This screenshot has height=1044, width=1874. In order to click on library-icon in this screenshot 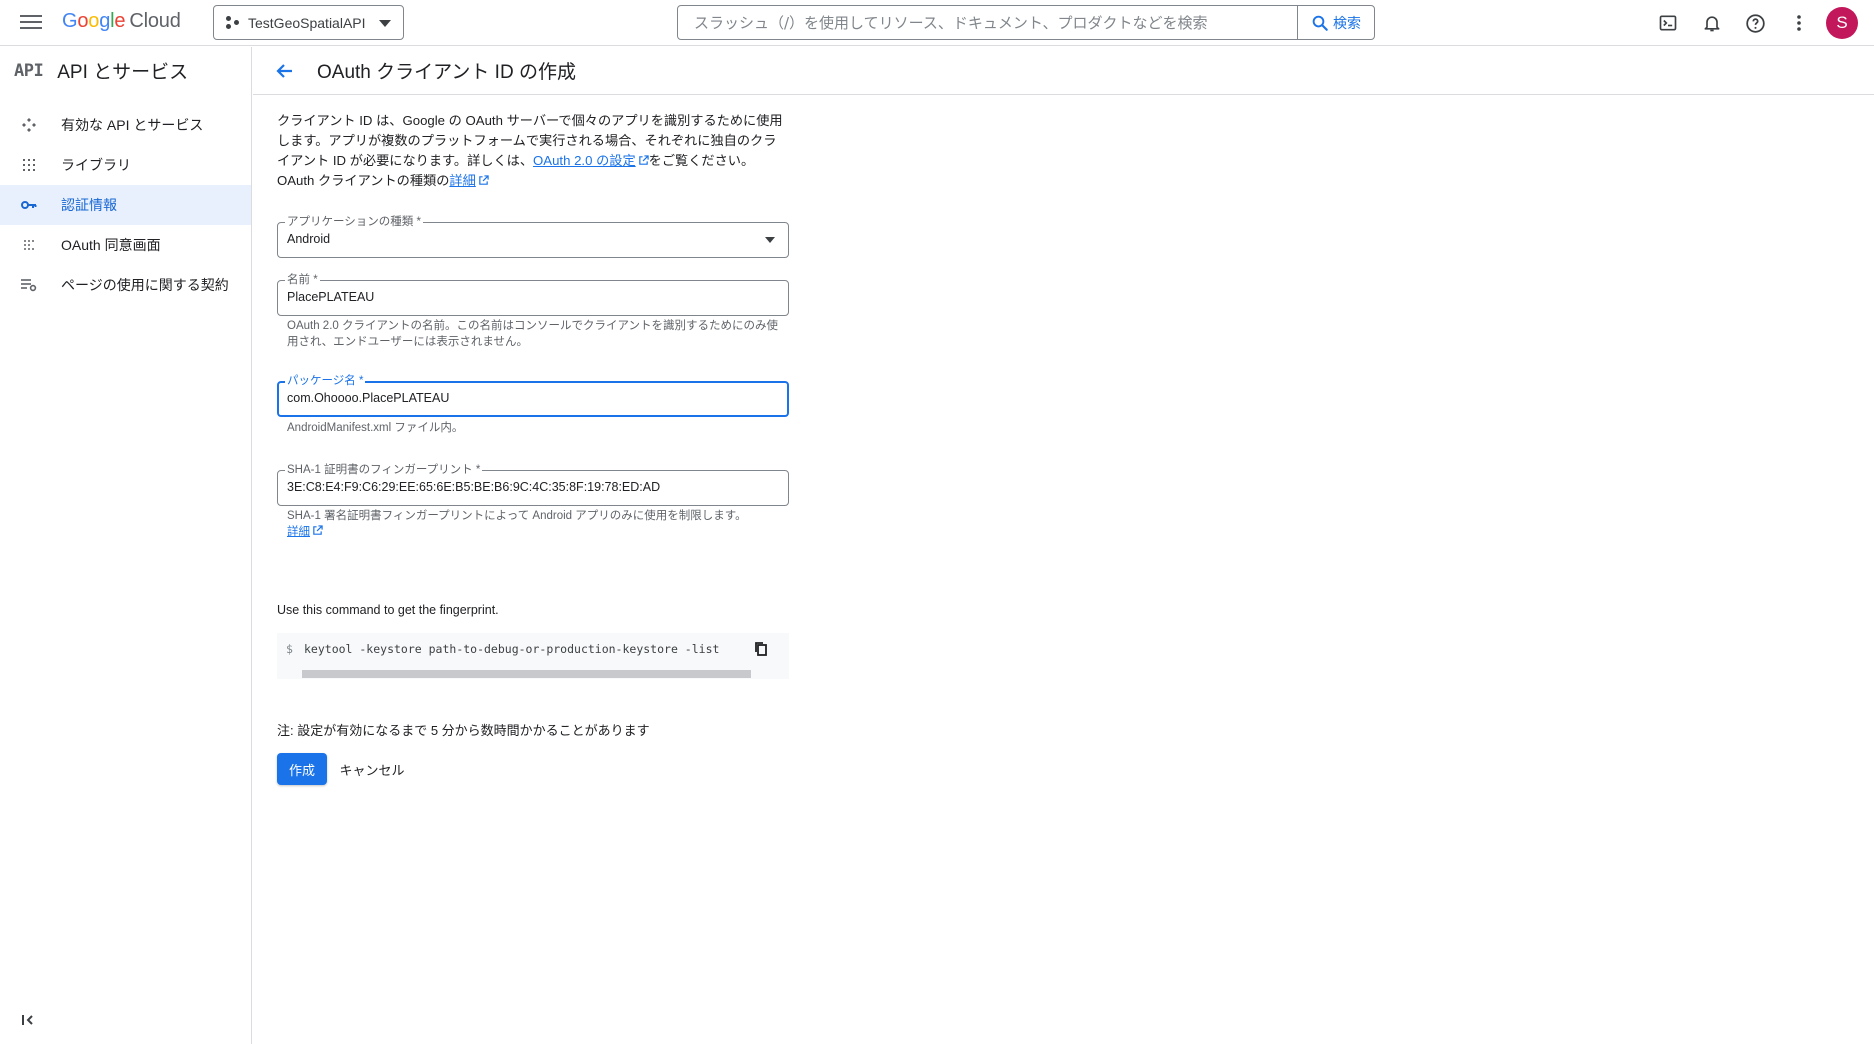, I will do `click(29, 165)`.